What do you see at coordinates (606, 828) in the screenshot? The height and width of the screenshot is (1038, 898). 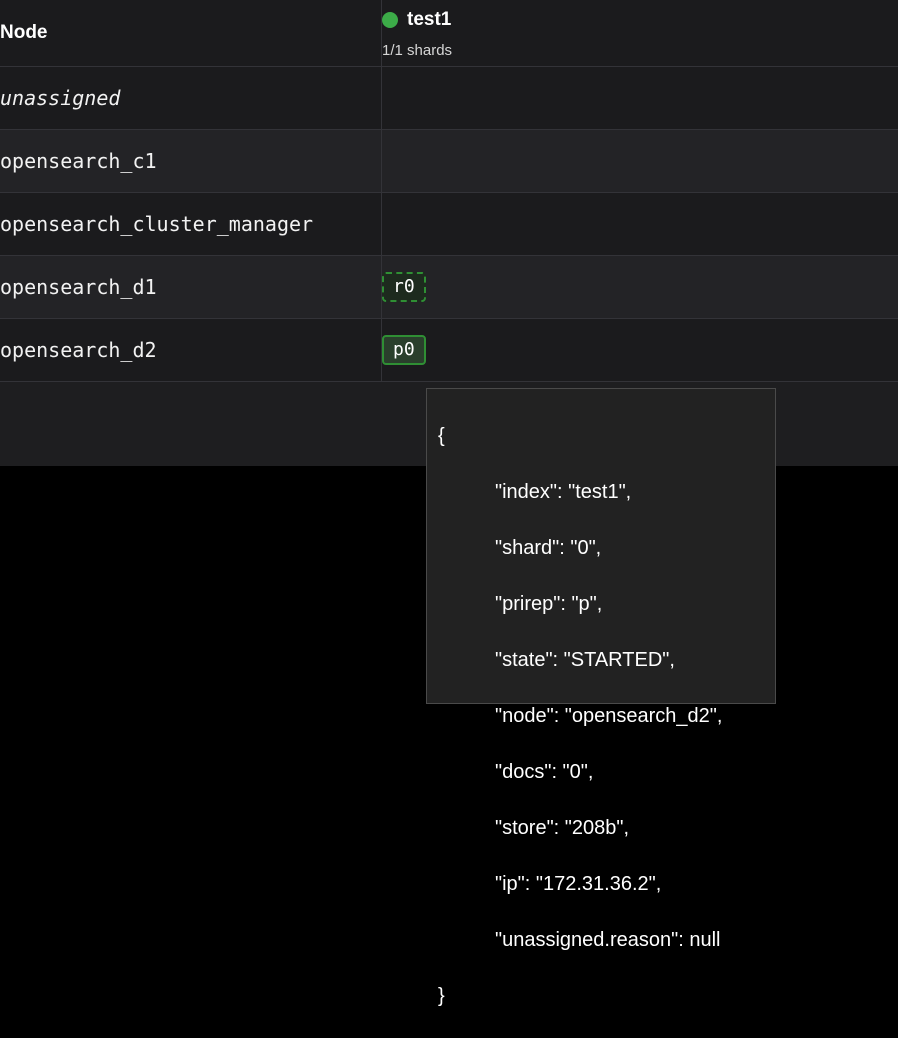 I see `json-line: "store": "208b",` at bounding box center [606, 828].